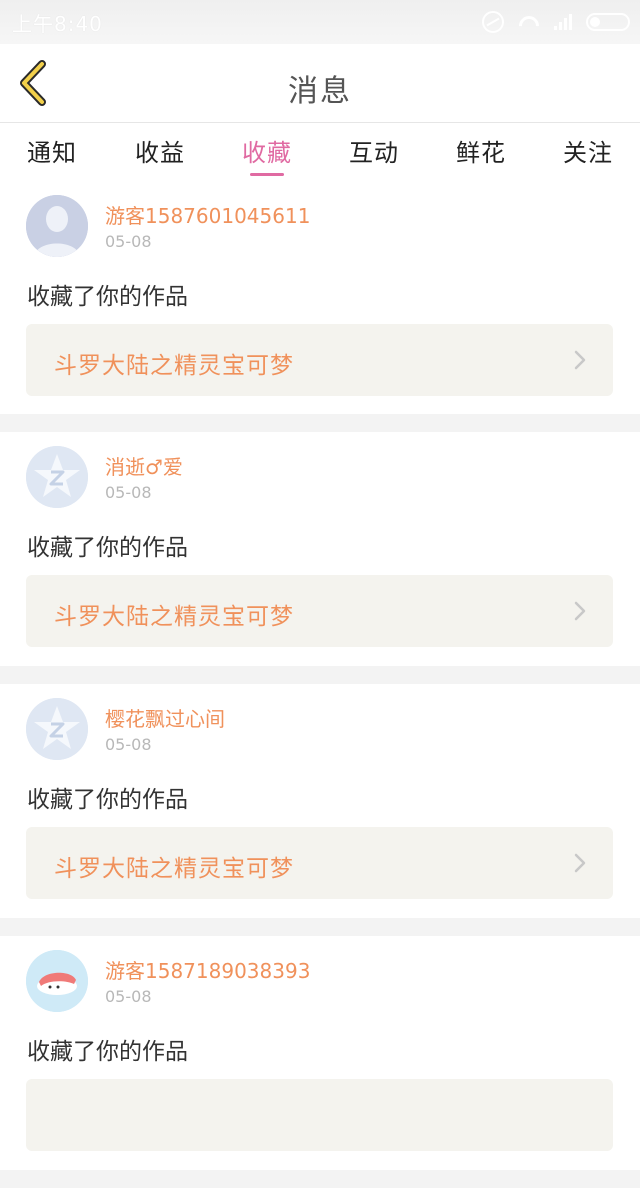 The width and height of the screenshot is (640, 1188). I want to click on tab-bar: 通知 收益 收藏 互动 鲜花 关注, so click(320, 152).